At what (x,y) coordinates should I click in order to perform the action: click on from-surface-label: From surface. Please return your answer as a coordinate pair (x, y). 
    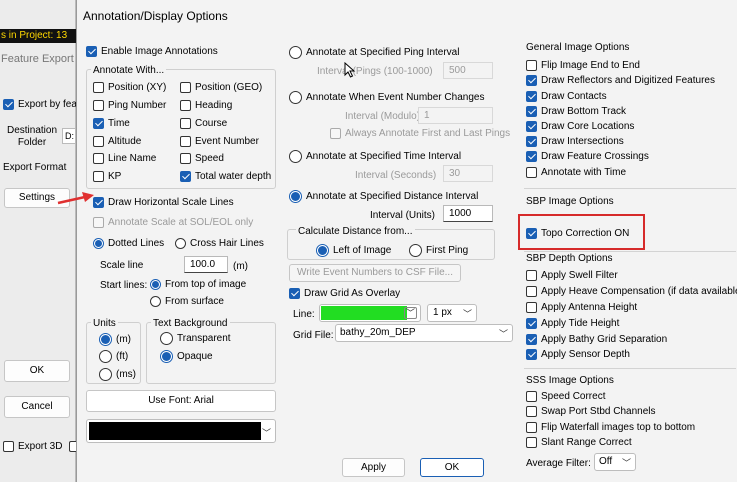
    Looking at the image, I should click on (194, 301).